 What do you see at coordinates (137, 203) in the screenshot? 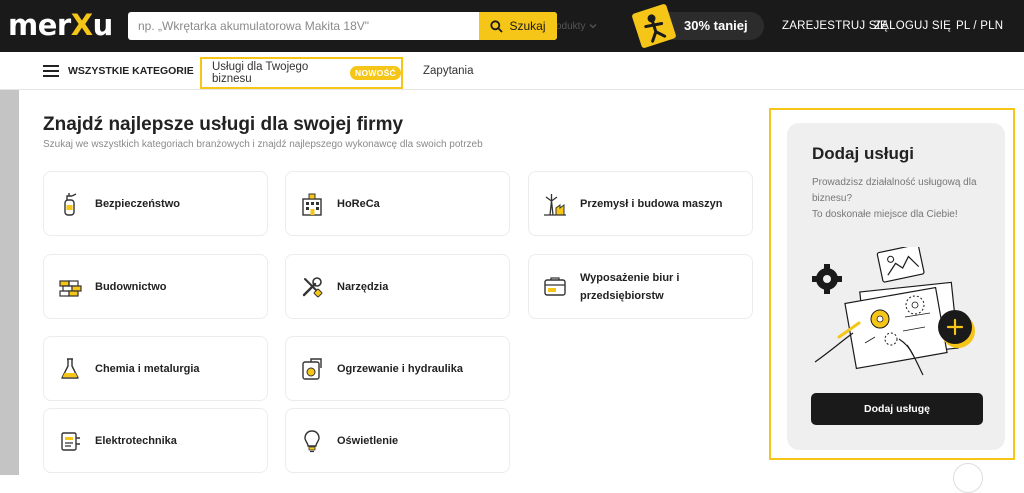
I see `category-label: Bezpieczeństwo` at bounding box center [137, 203].